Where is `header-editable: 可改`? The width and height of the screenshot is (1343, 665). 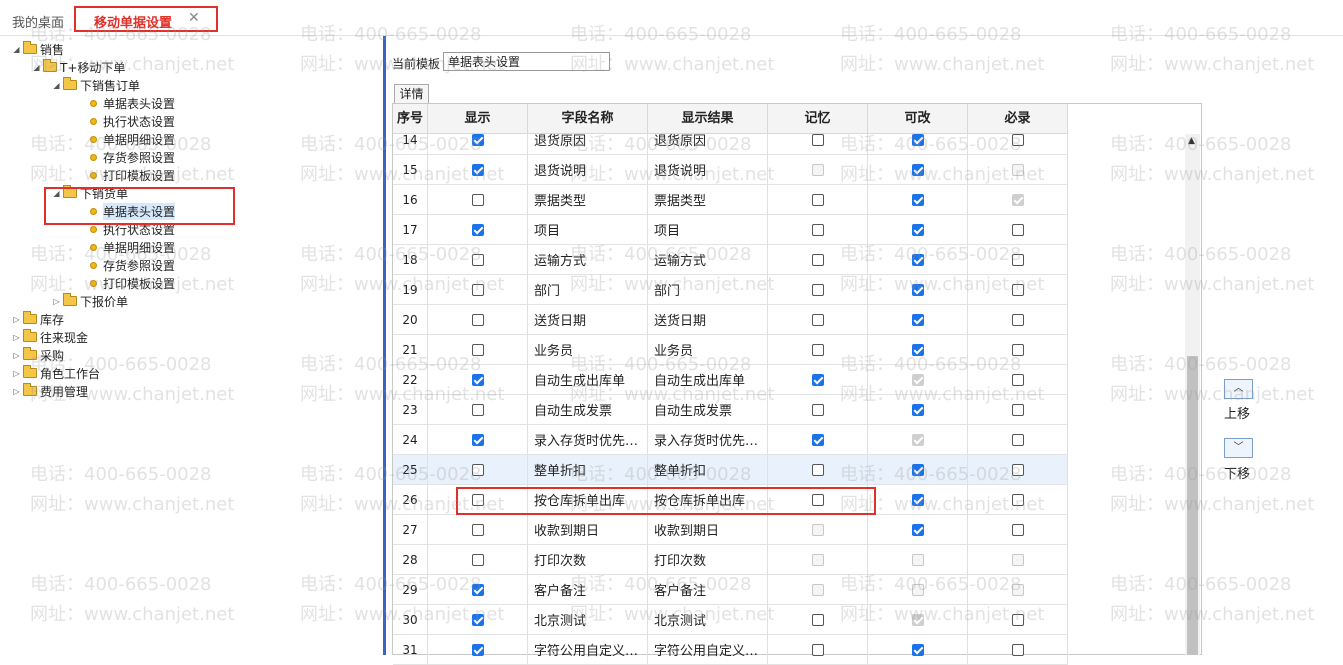 header-editable: 可改 is located at coordinates (918, 118).